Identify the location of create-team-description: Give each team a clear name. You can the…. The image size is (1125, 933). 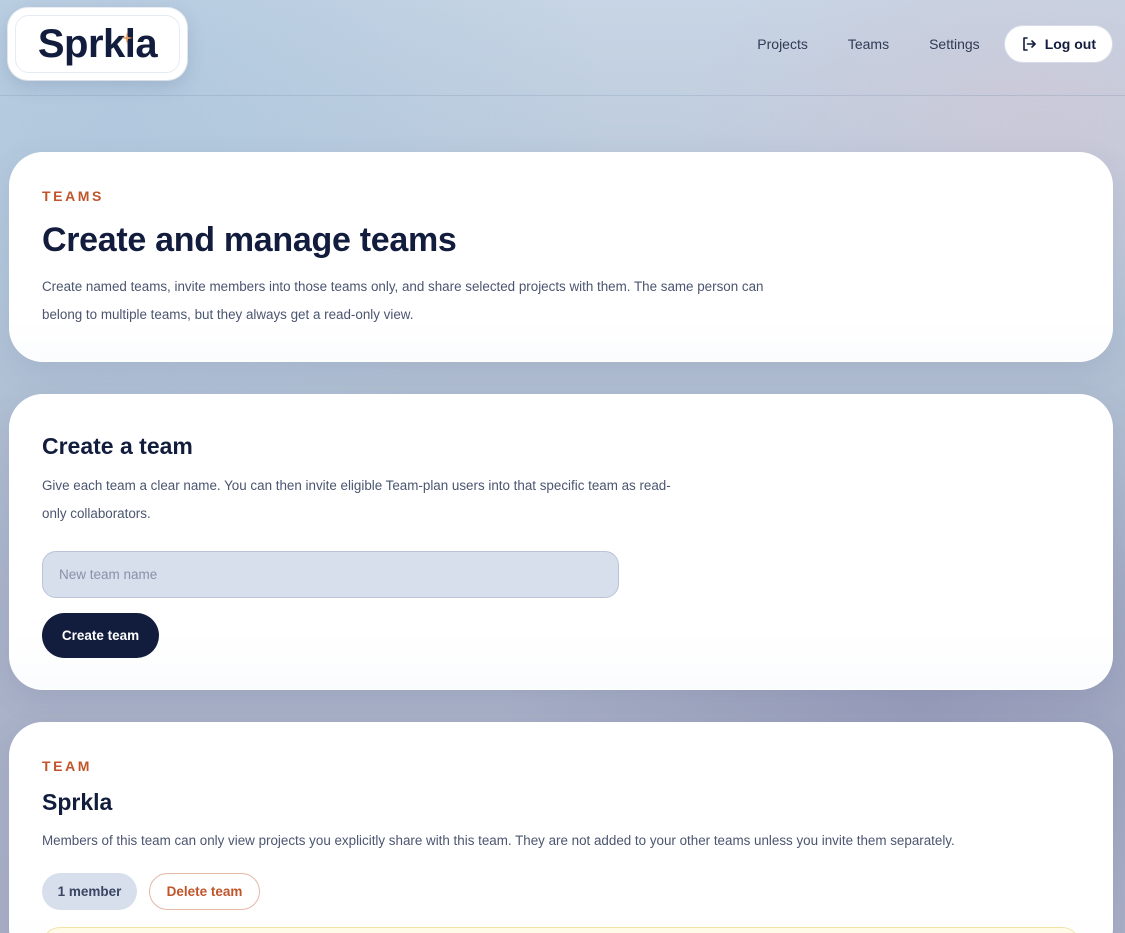
(356, 500).